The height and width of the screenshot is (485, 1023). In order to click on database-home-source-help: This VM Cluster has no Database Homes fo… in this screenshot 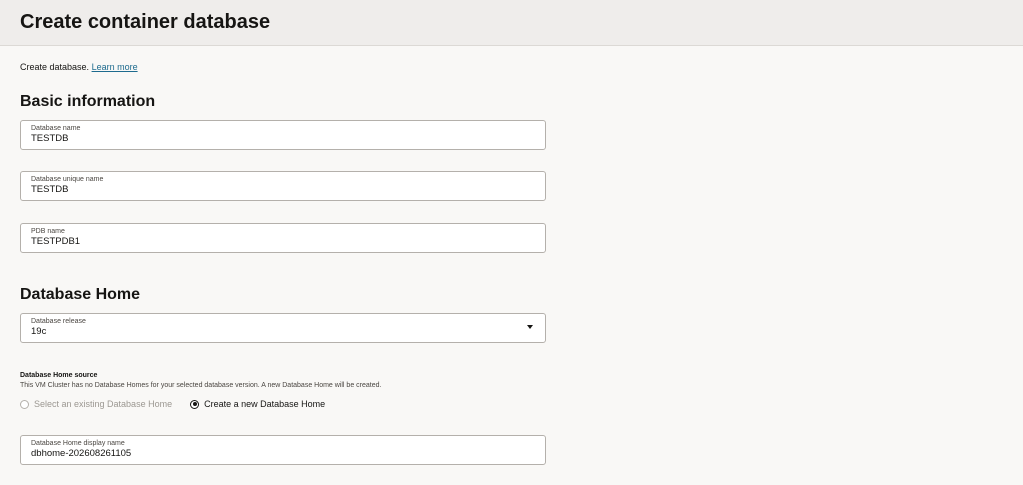, I will do `click(201, 385)`.